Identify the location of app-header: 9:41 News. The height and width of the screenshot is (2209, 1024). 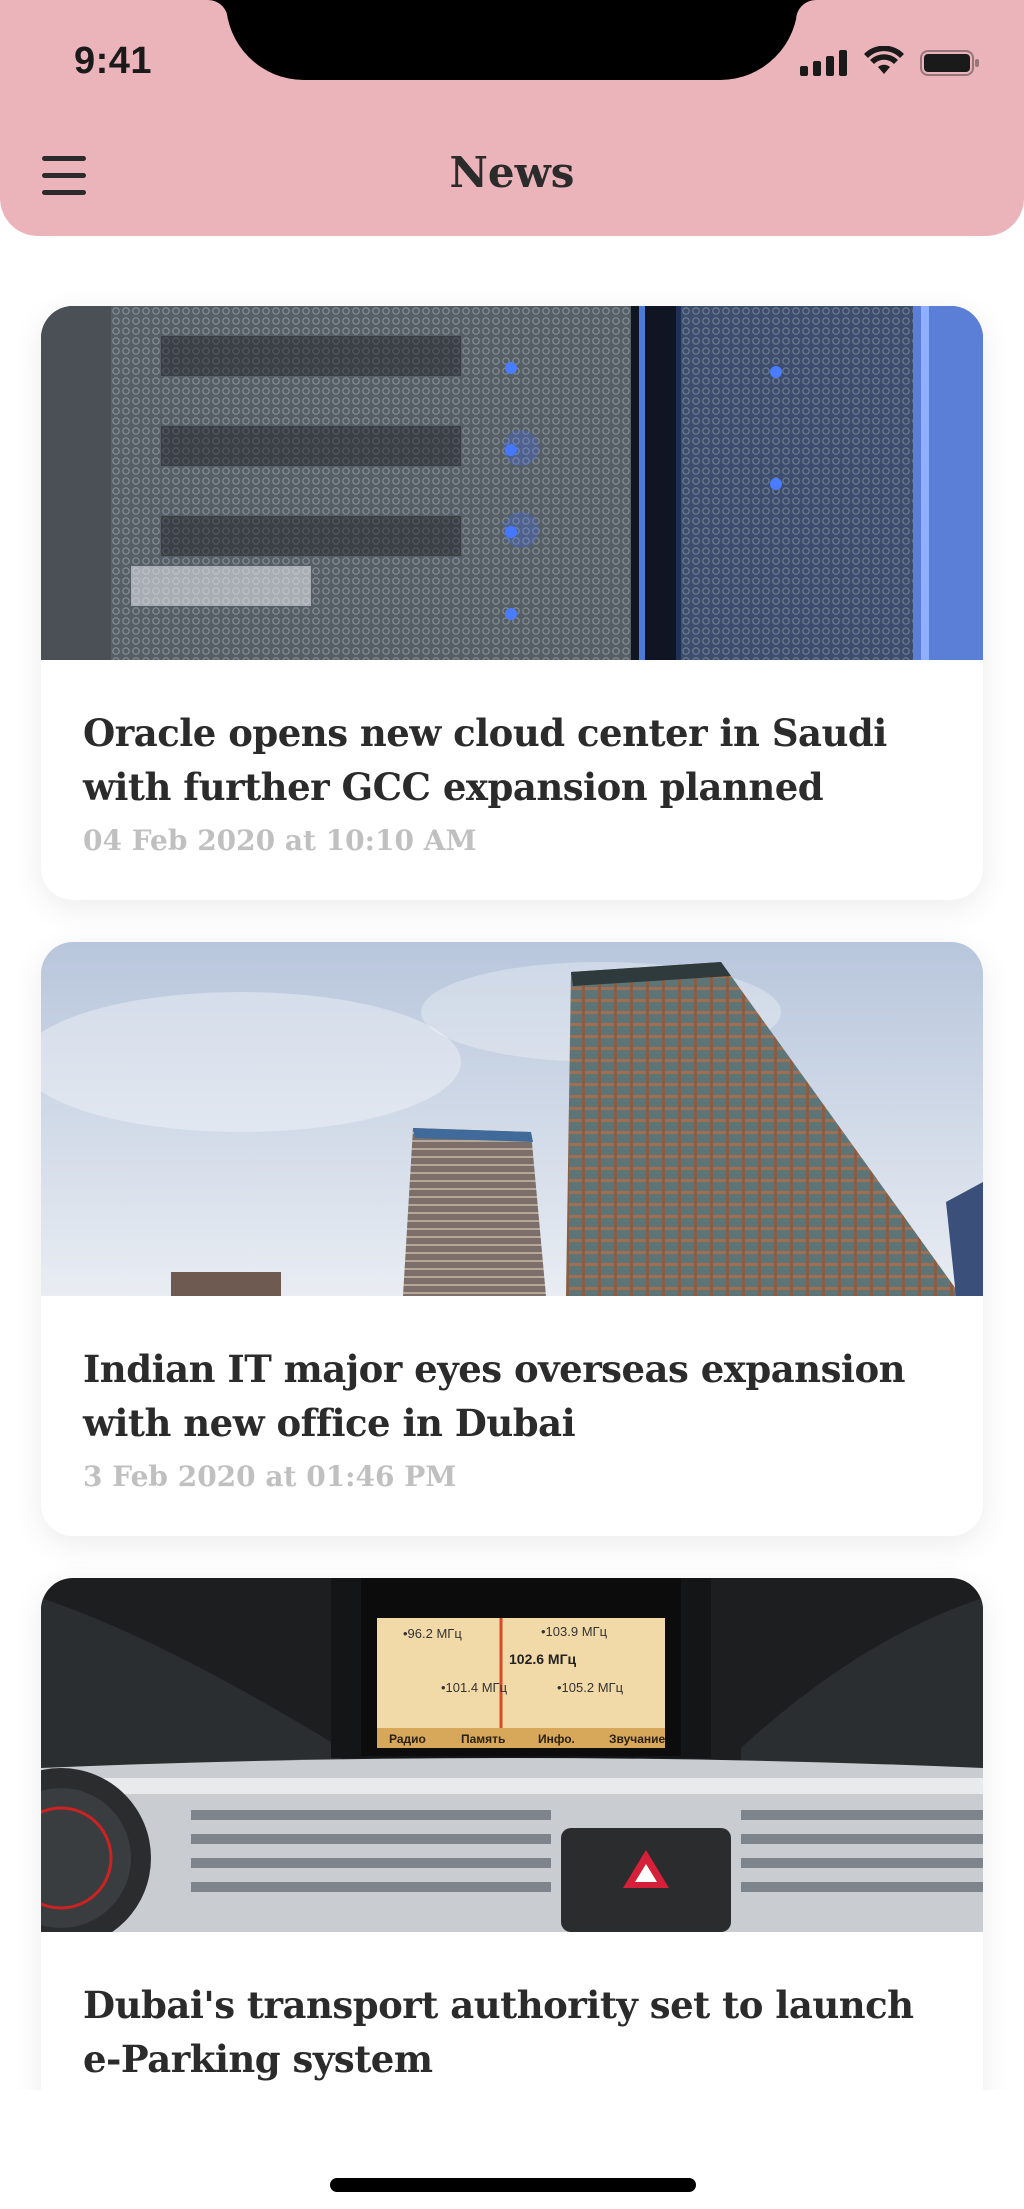
(512, 118).